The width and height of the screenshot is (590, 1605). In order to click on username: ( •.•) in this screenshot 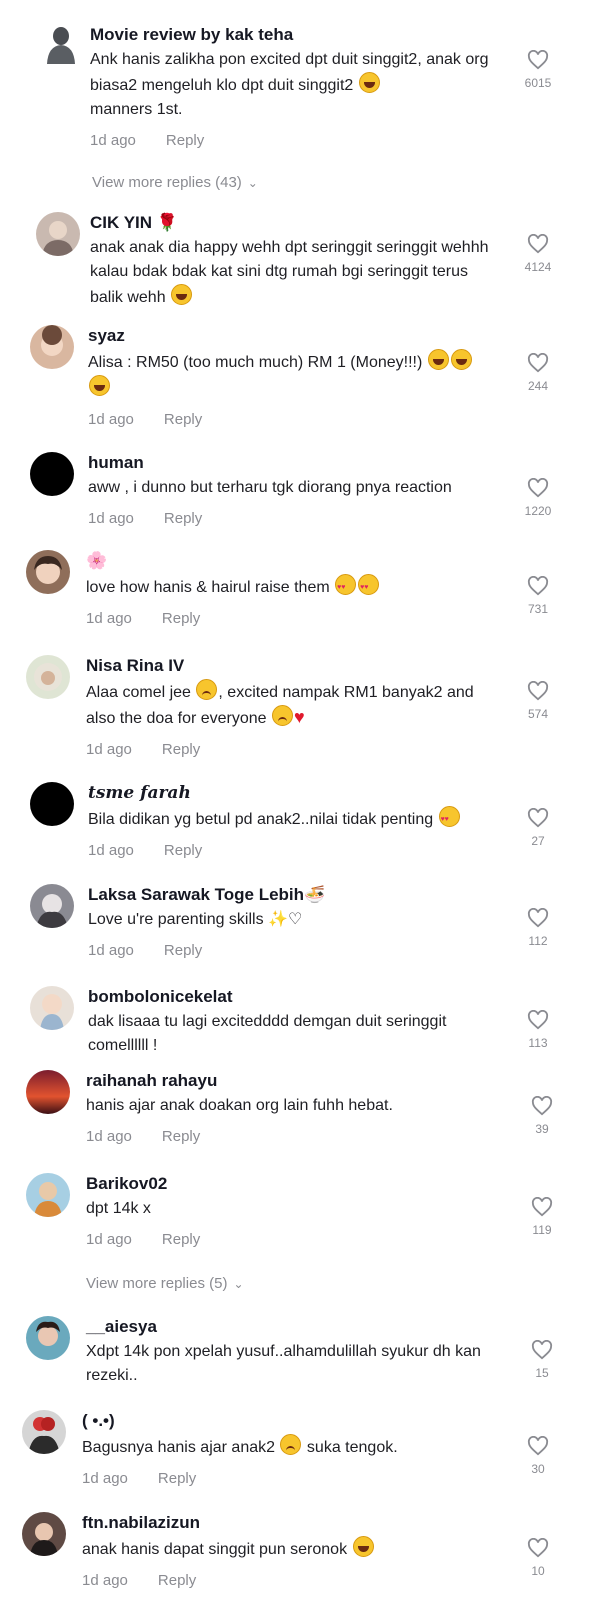, I will do `click(293, 1421)`.